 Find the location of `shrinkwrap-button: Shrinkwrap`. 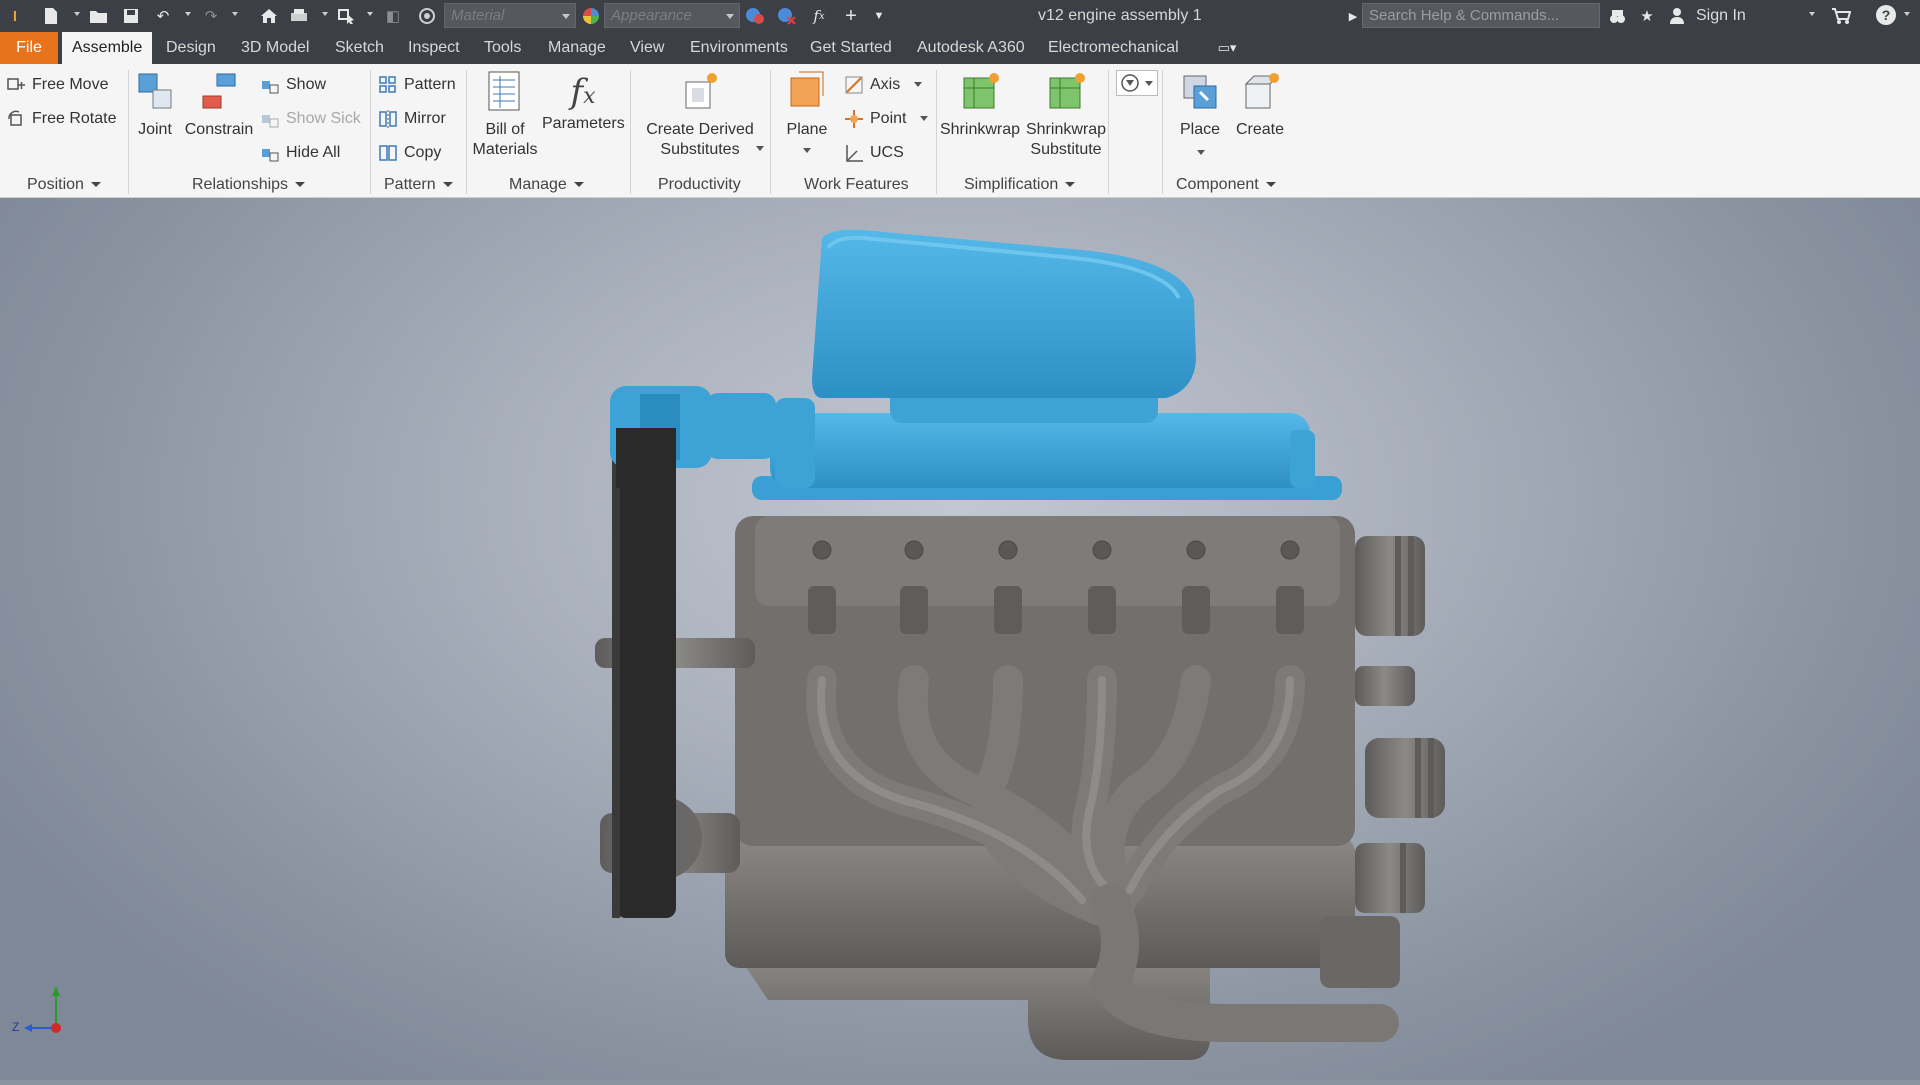

shrinkwrap-button: Shrinkwrap is located at coordinates (980, 105).